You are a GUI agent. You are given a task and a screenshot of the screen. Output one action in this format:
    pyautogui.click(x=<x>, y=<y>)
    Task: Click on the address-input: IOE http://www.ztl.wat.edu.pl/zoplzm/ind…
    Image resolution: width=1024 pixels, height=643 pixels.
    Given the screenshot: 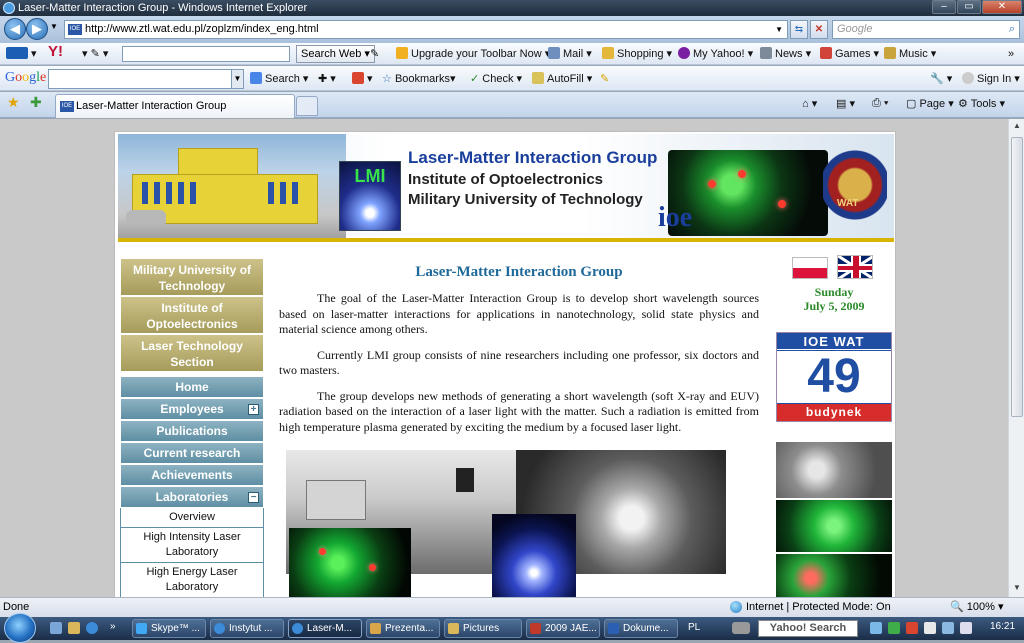 What is the action you would take?
    pyautogui.click(x=426, y=29)
    